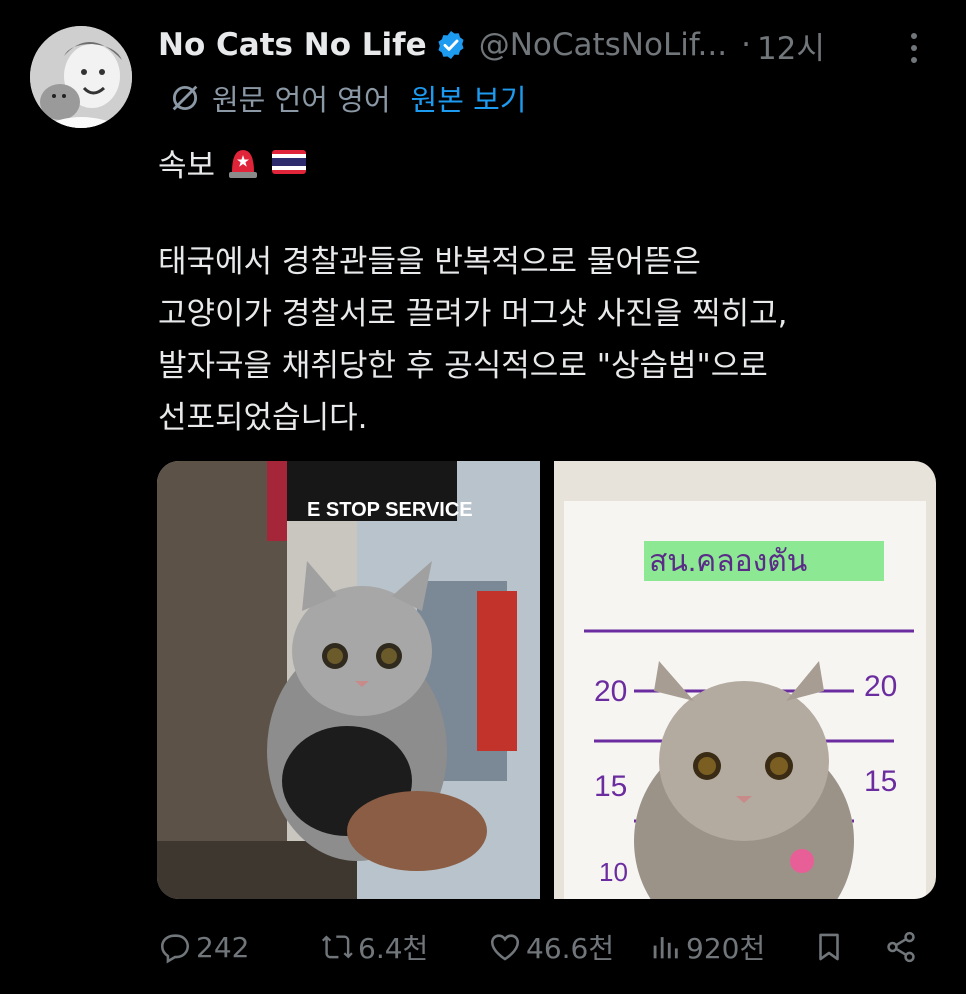 The height and width of the screenshot is (994, 966). I want to click on height-mark-right-15: 15, so click(880, 781).